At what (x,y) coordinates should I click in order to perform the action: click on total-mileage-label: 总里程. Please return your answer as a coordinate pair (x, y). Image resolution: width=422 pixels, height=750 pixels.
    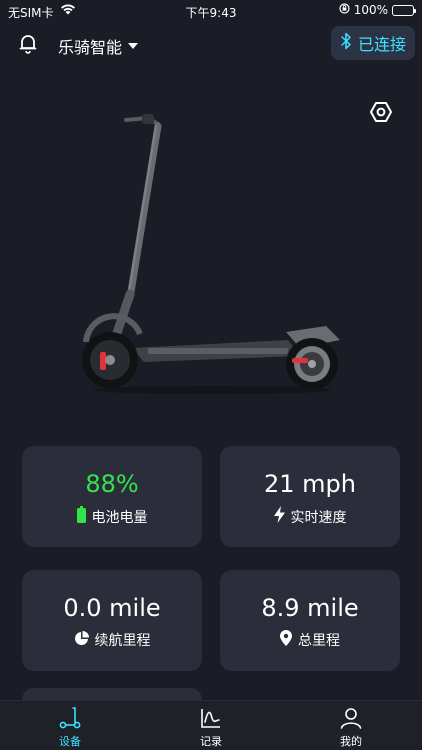
    Looking at the image, I should click on (319, 641).